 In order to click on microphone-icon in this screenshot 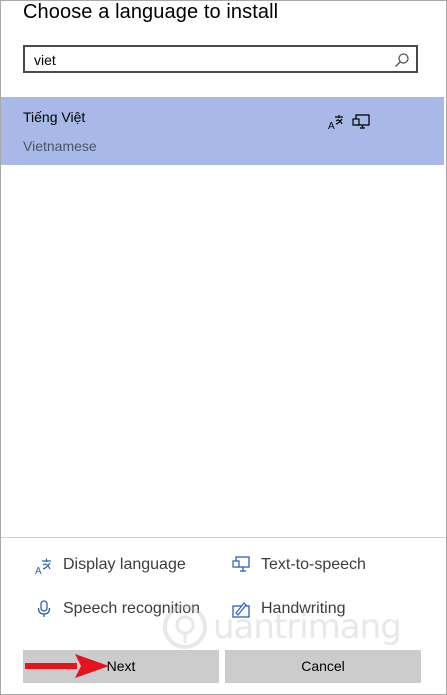, I will do `click(44, 608)`.